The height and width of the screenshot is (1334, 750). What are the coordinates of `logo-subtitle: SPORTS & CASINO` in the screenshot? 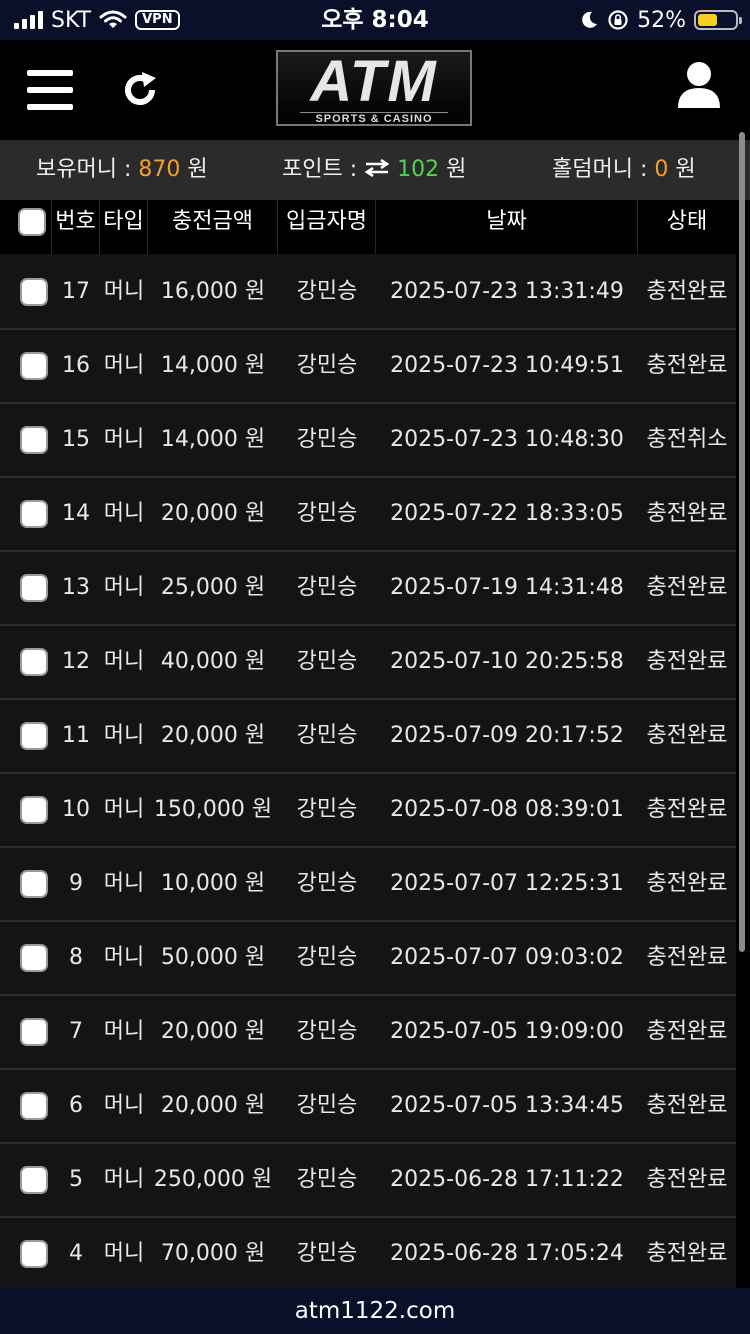 It's located at (374, 118).